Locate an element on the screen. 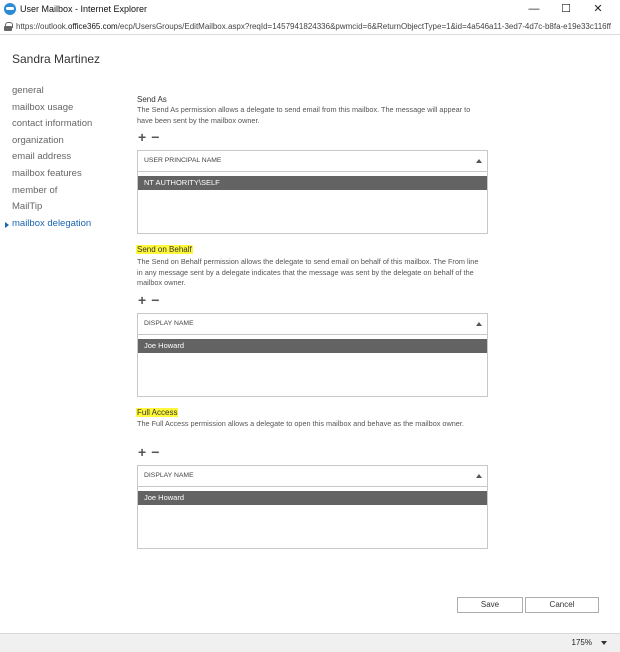 The image size is (620, 652). send-as-title: Send As is located at coordinates (152, 99).